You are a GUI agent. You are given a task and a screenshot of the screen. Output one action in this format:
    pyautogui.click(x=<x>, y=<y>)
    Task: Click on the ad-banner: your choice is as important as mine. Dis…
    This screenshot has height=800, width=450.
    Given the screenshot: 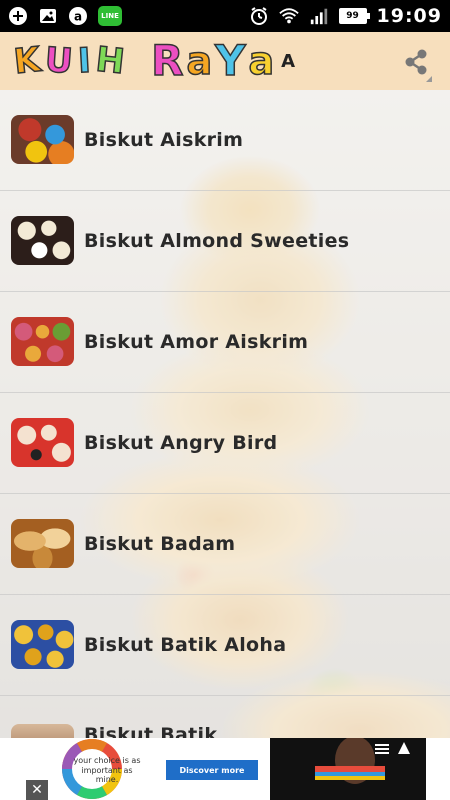 What is the action you would take?
    pyautogui.click(x=225, y=768)
    